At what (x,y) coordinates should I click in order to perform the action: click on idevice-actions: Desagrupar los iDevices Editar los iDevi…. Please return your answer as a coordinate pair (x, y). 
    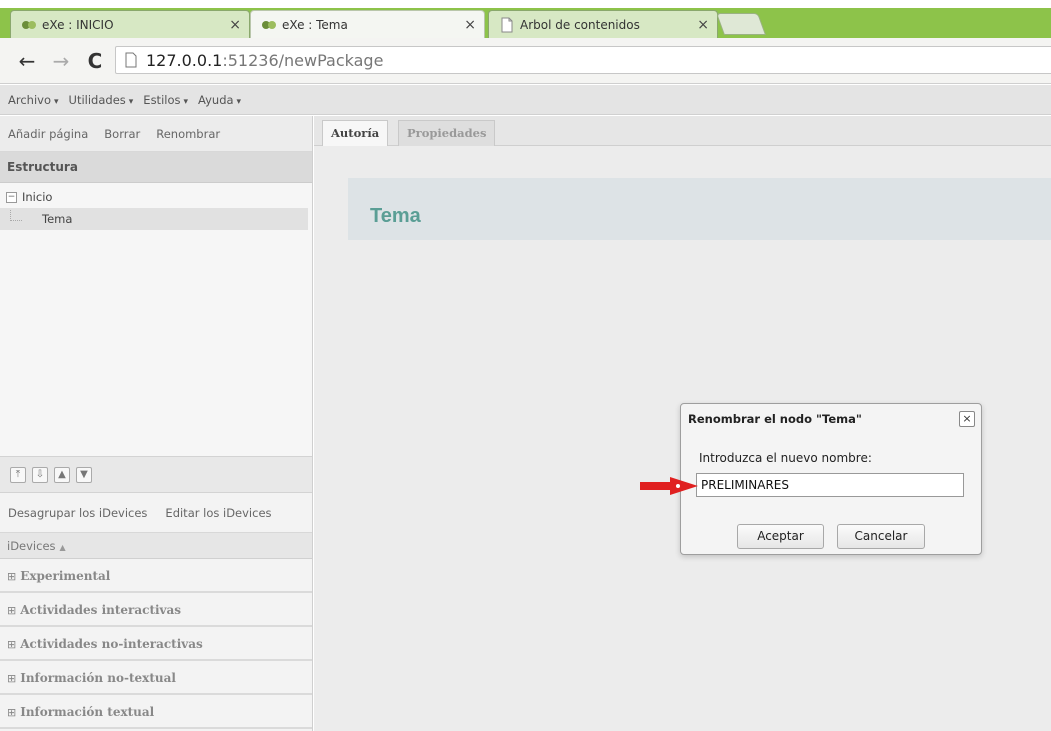
    Looking at the image, I should click on (156, 513).